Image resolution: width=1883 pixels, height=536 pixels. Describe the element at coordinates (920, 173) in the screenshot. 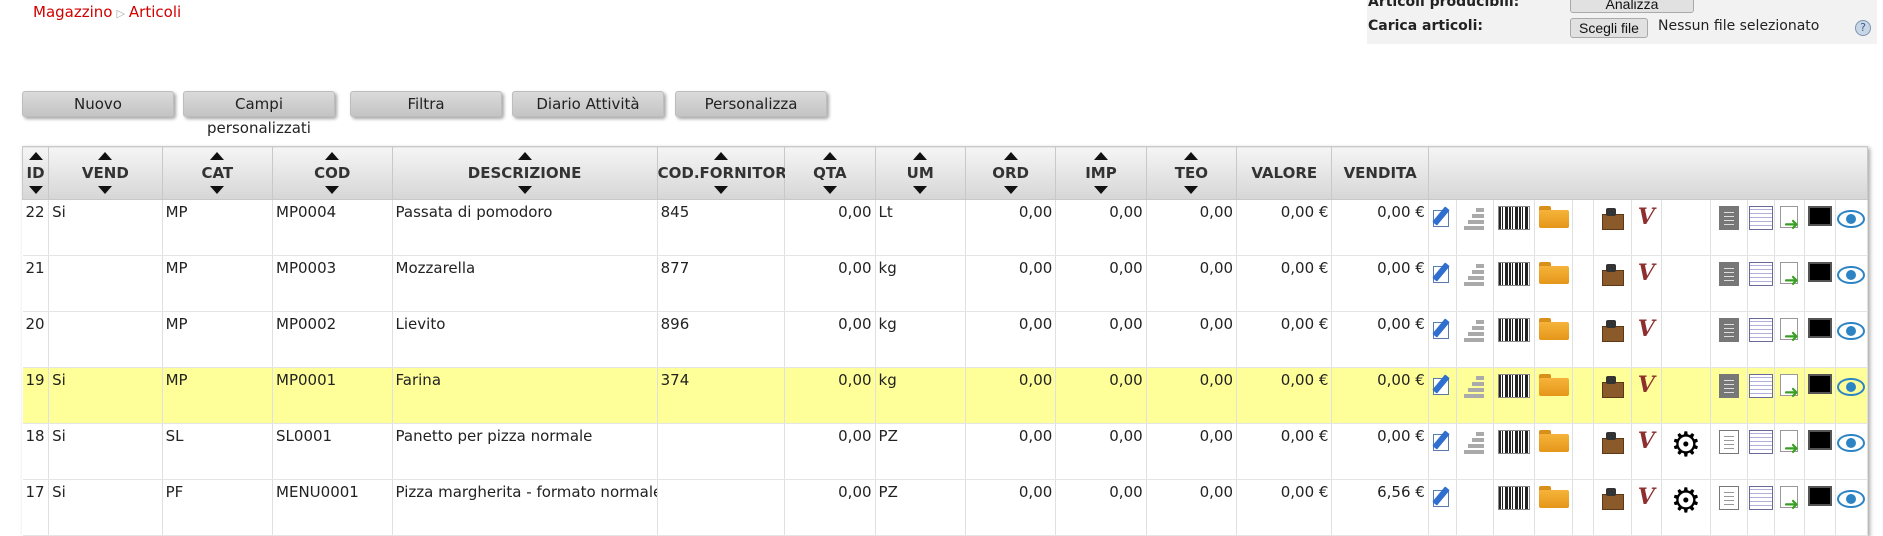

I see `col-header-um: UM` at that location.